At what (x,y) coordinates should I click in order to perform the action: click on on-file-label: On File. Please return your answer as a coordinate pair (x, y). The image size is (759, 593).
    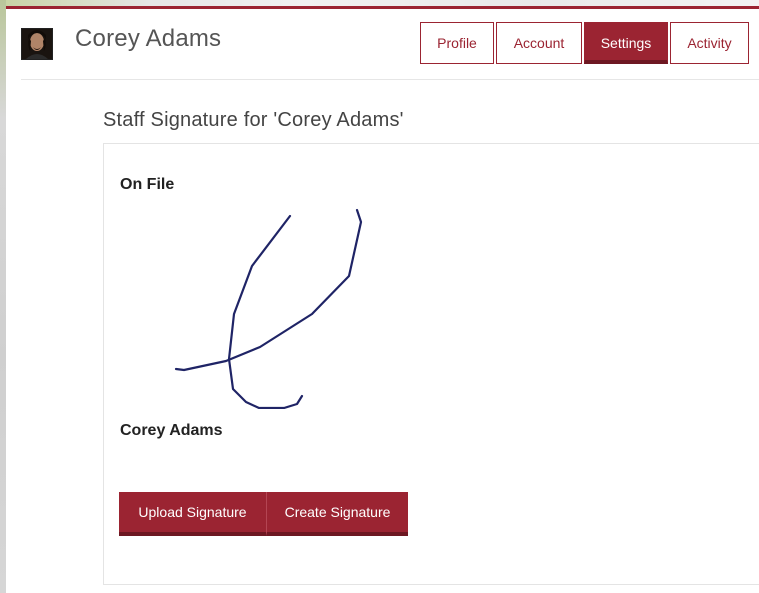
    Looking at the image, I should click on (147, 184).